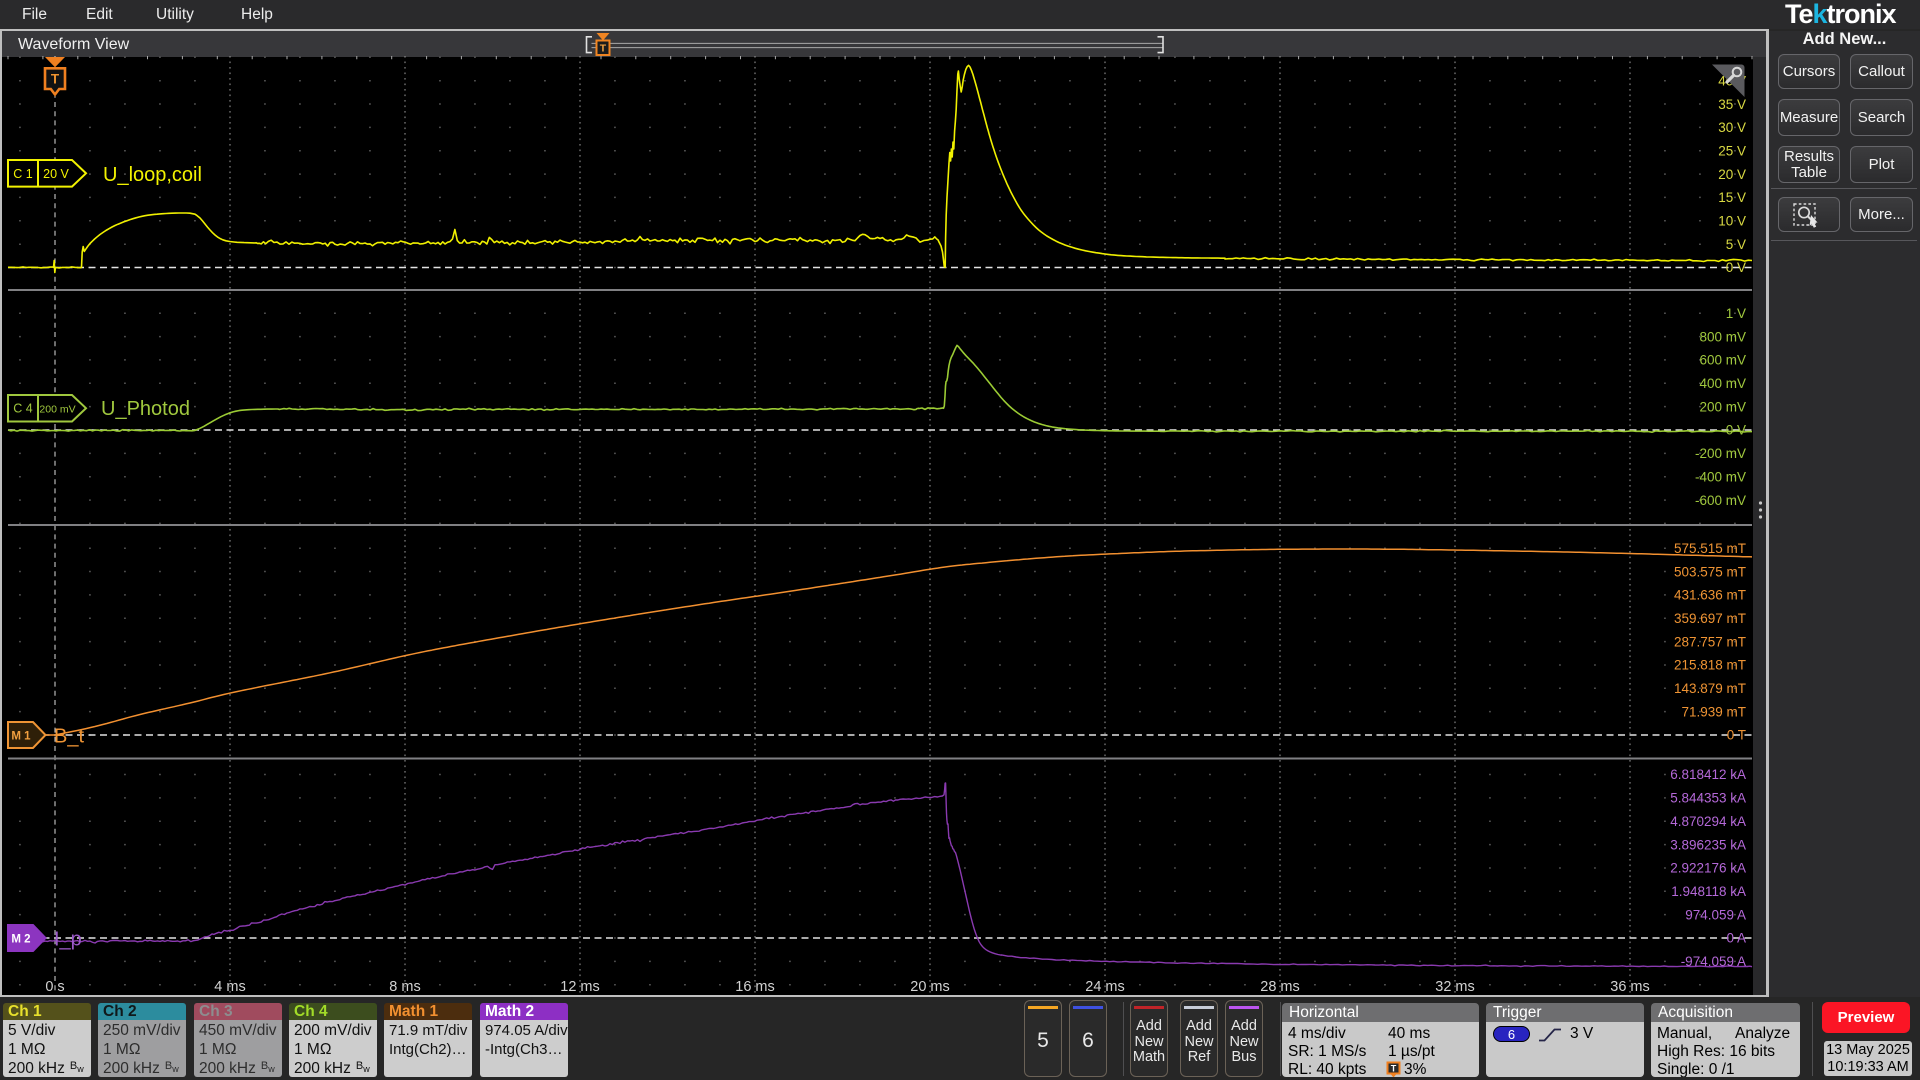 Image resolution: width=1920 pixels, height=1080 pixels. What do you see at coordinates (1722, 383) in the screenshot?
I see `svg-text: 400 mV` at bounding box center [1722, 383].